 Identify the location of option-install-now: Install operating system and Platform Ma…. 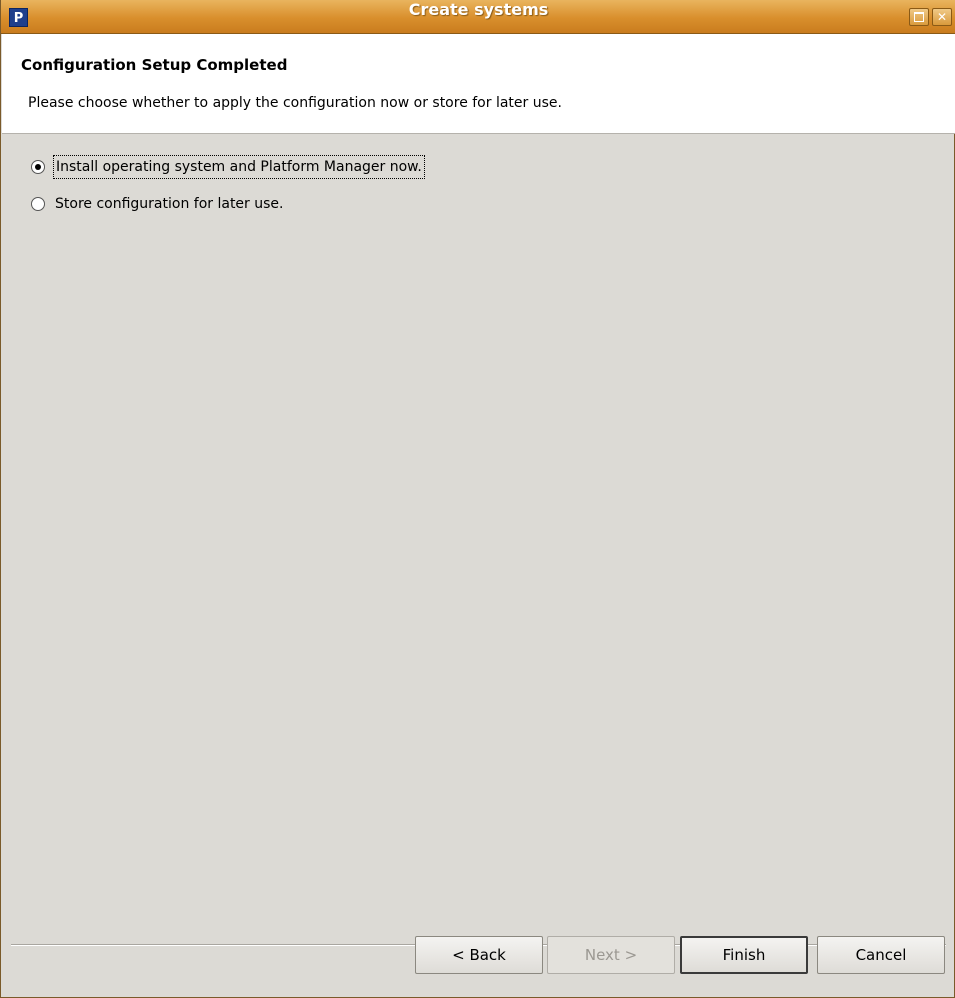
(228, 167).